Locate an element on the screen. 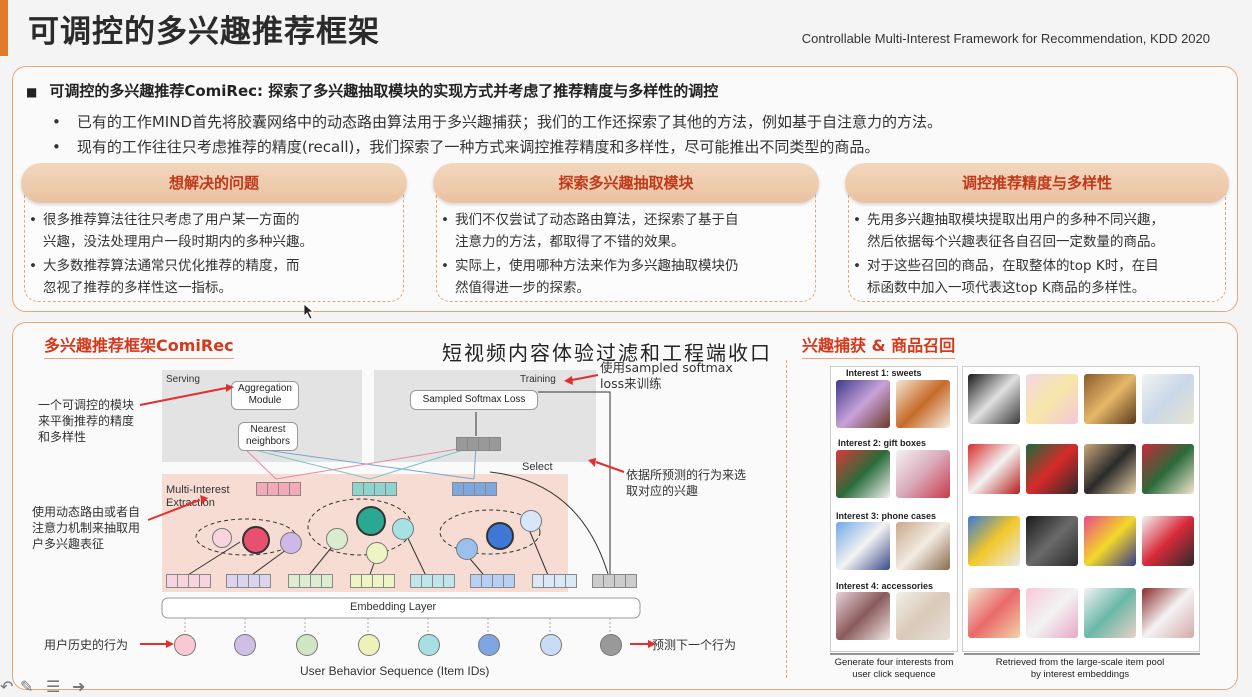 The width and height of the screenshot is (1252, 697). interest-label-sweets: Interest 1: sweets is located at coordinates (884, 373).